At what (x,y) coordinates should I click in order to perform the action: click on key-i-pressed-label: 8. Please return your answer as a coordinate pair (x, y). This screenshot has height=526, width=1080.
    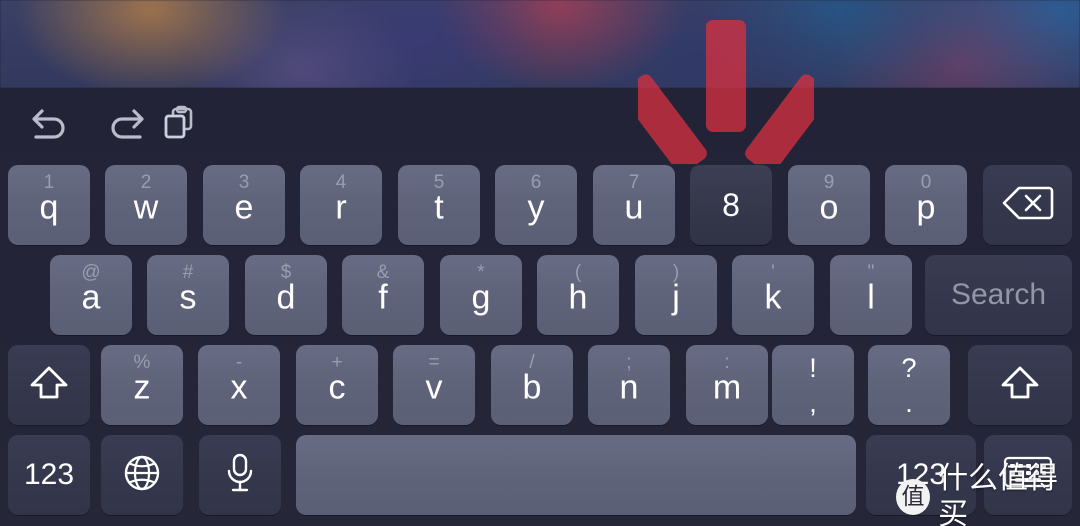
    Looking at the image, I should click on (731, 205).